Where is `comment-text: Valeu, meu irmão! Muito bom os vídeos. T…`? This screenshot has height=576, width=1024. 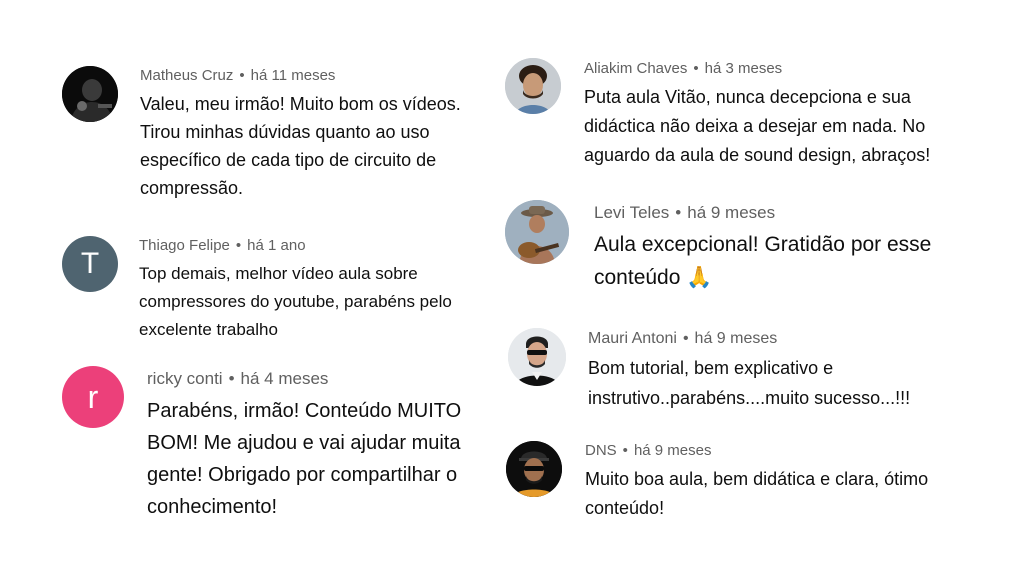 comment-text: Valeu, meu irmão! Muito bom os vídeos. T… is located at coordinates (300, 146).